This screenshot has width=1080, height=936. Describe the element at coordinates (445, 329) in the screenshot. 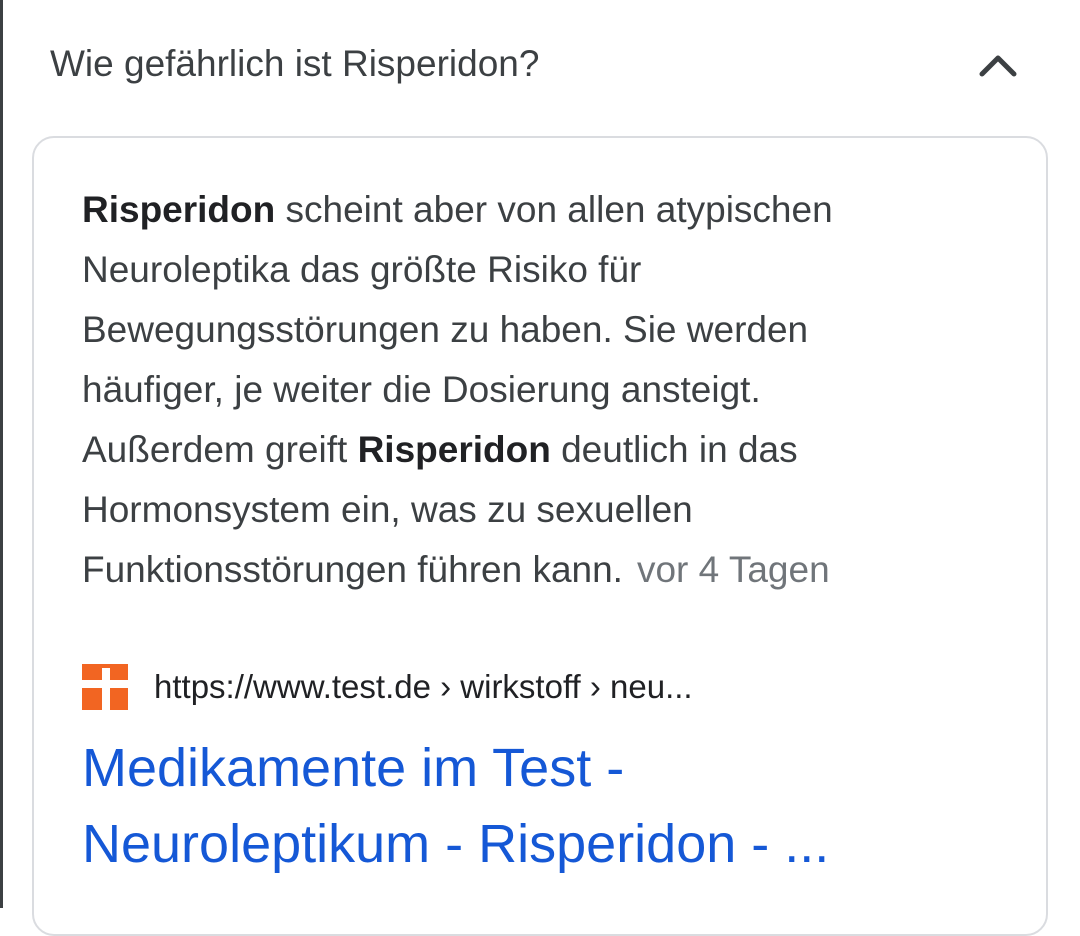

I see `snippet-text: Bewegungsstörungen zu haben. Sie werden` at that location.